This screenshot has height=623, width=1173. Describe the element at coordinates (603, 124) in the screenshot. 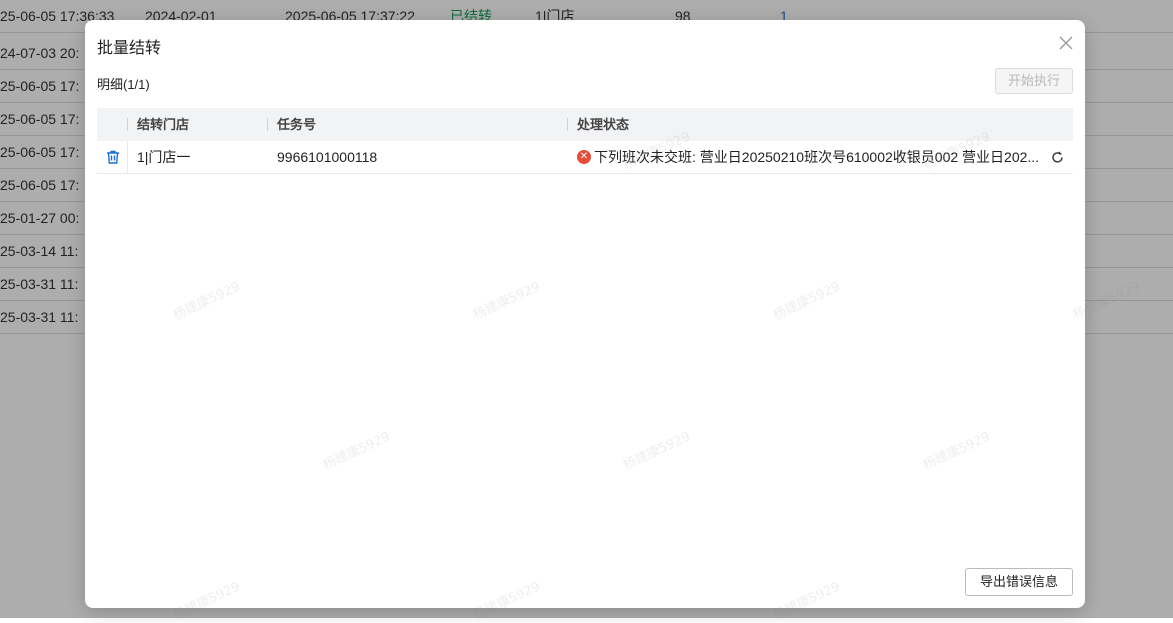

I see `column-header-status: 处理状态` at that location.